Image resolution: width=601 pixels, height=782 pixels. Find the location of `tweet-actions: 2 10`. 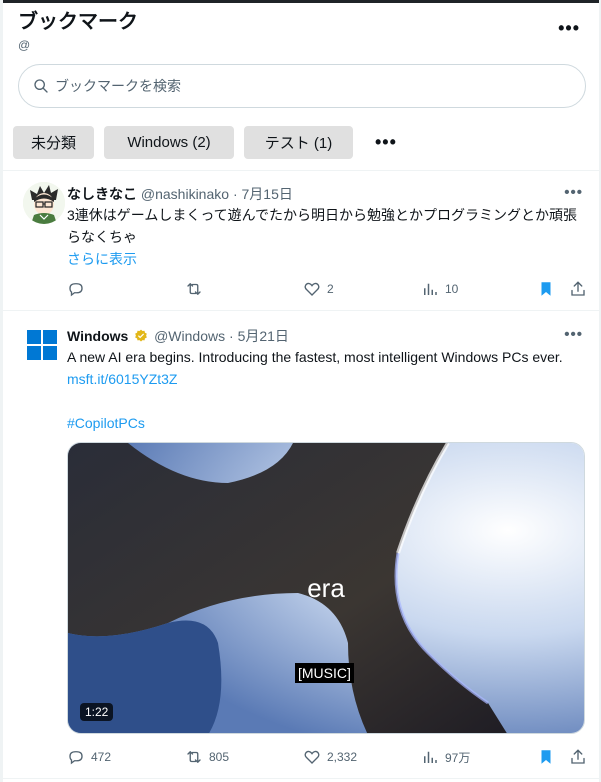

tweet-actions: 2 10 is located at coordinates (327, 290).